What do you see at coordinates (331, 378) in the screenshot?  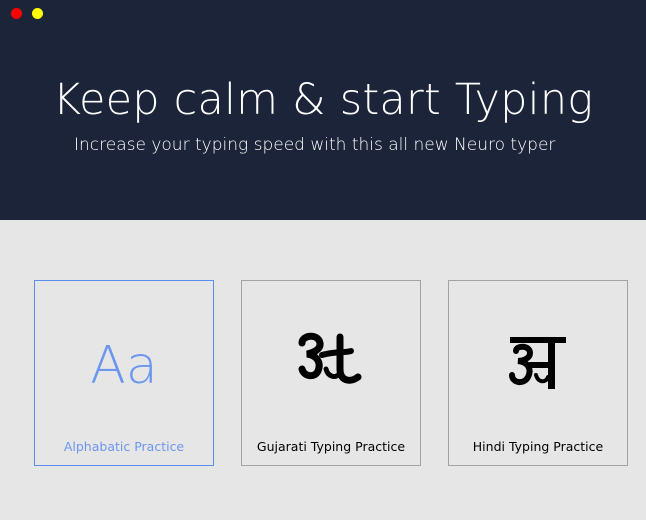 I see `gujarati-a-icon` at bounding box center [331, 378].